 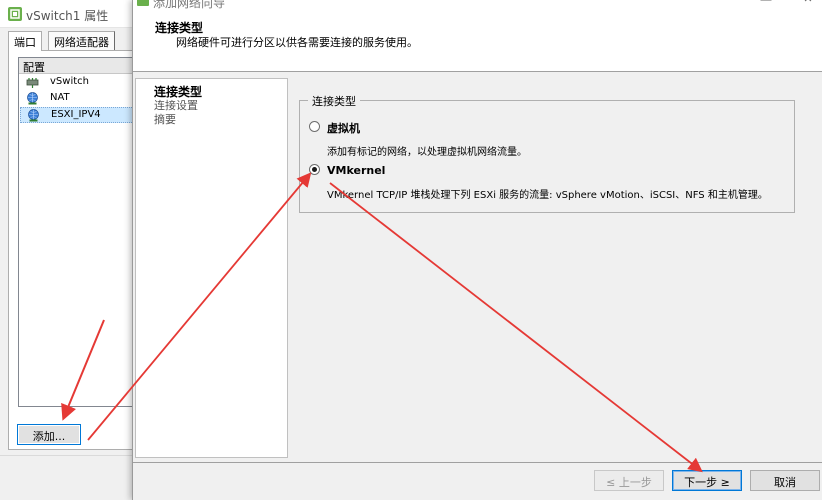 I want to click on config-list: 配置 vSwitch NAT ESXI_IPV4, so click(x=79, y=232).